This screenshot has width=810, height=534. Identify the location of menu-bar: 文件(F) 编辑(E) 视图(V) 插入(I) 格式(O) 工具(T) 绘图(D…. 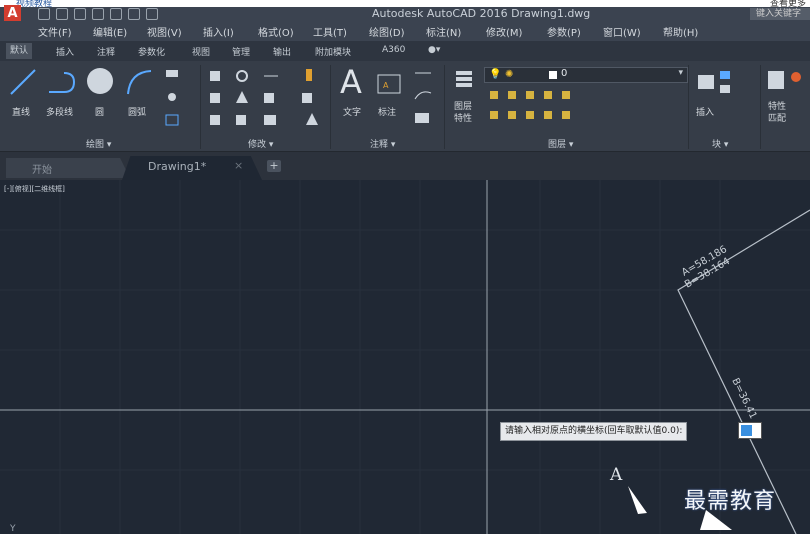
(405, 31).